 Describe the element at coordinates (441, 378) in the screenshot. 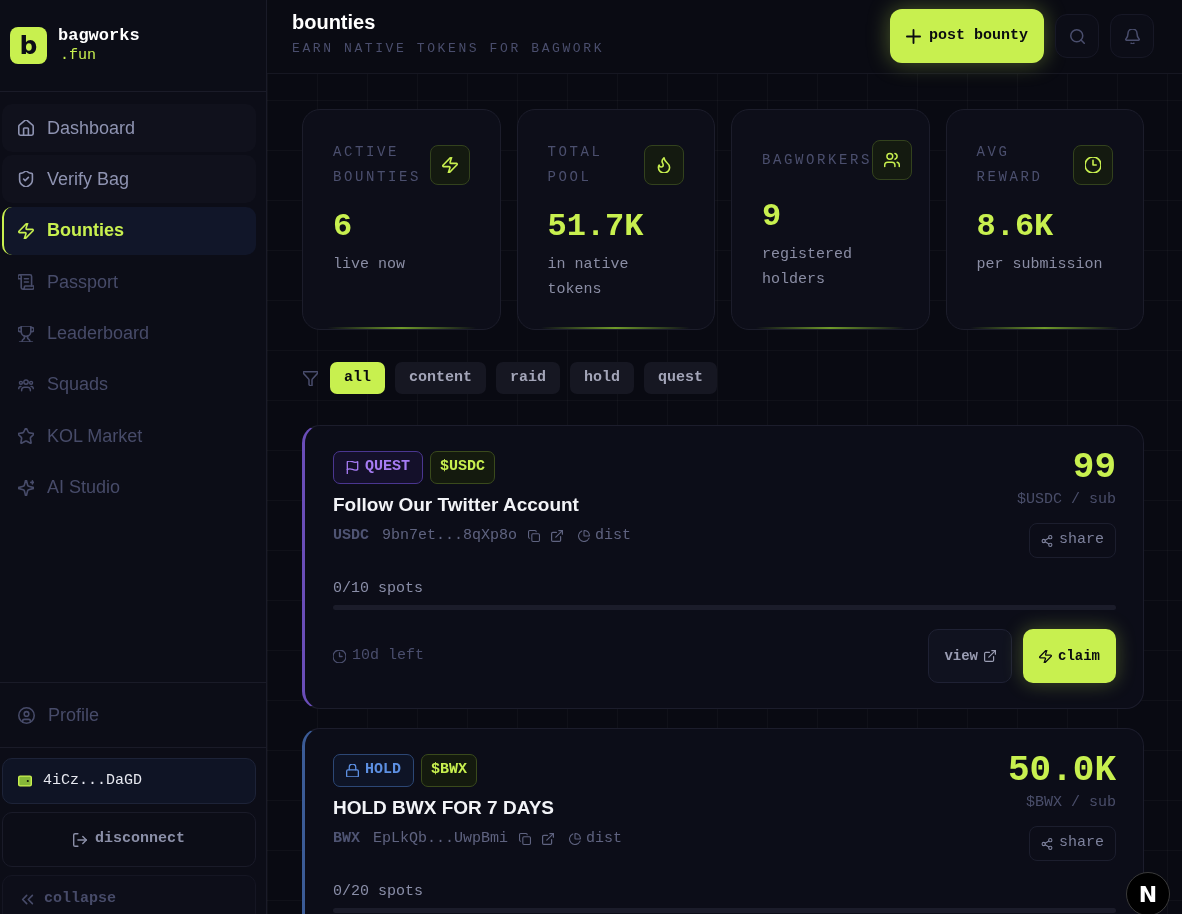

I see `filter-chip: content` at that location.